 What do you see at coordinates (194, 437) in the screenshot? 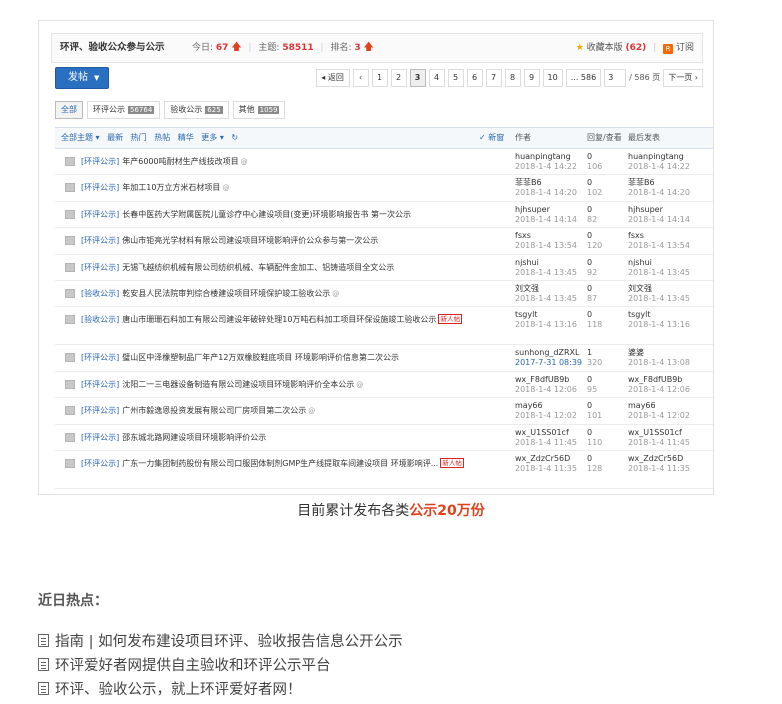
I see `thread-title: 邵东城北路网建设项目环境影响评价公示` at bounding box center [194, 437].